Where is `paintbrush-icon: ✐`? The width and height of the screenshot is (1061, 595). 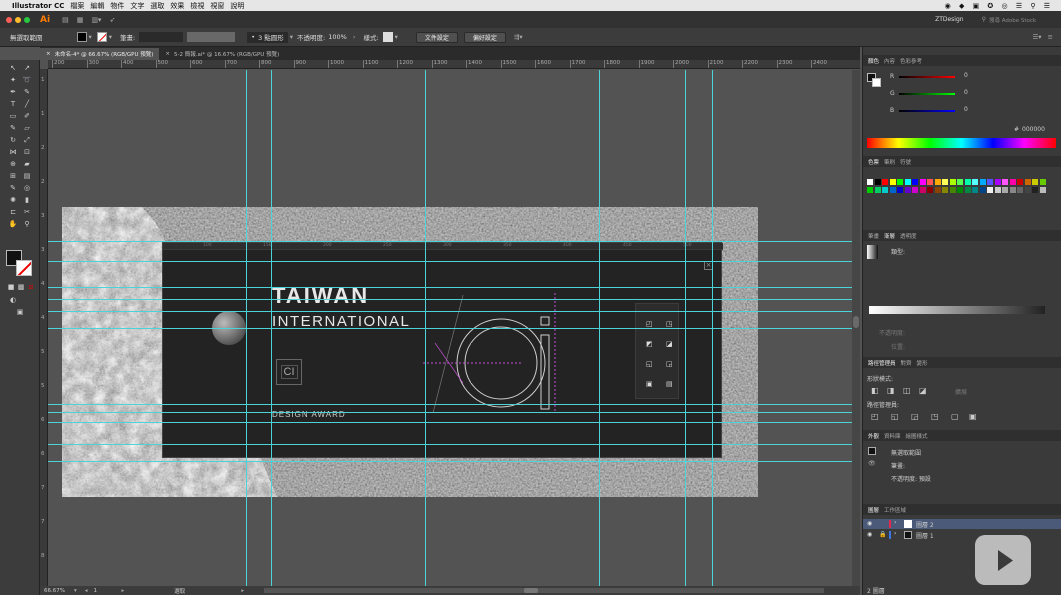
paintbrush-icon: ✐ is located at coordinates (27, 116).